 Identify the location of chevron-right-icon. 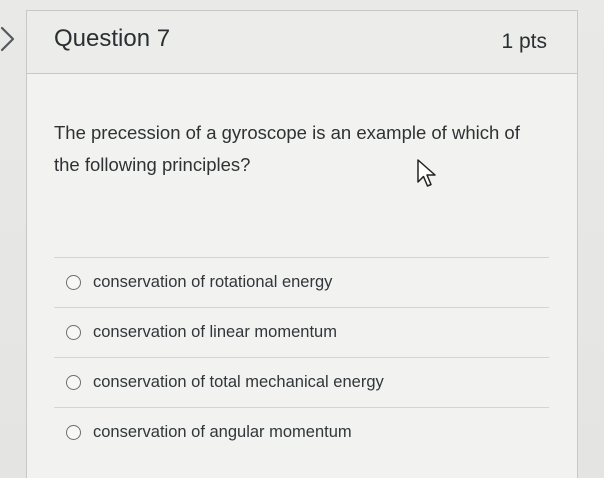
(9, 39).